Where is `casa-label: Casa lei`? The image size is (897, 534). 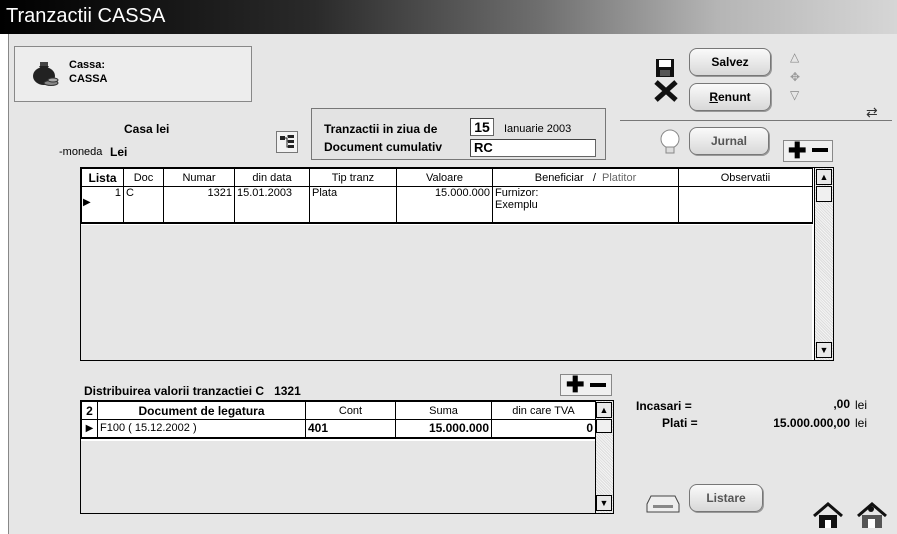
casa-label: Casa lei is located at coordinates (147, 129).